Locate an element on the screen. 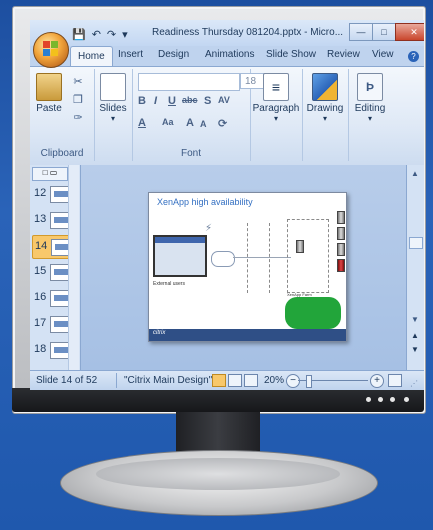 The height and width of the screenshot is (530, 433). undo-icon: ↶ is located at coordinates (96, 34).